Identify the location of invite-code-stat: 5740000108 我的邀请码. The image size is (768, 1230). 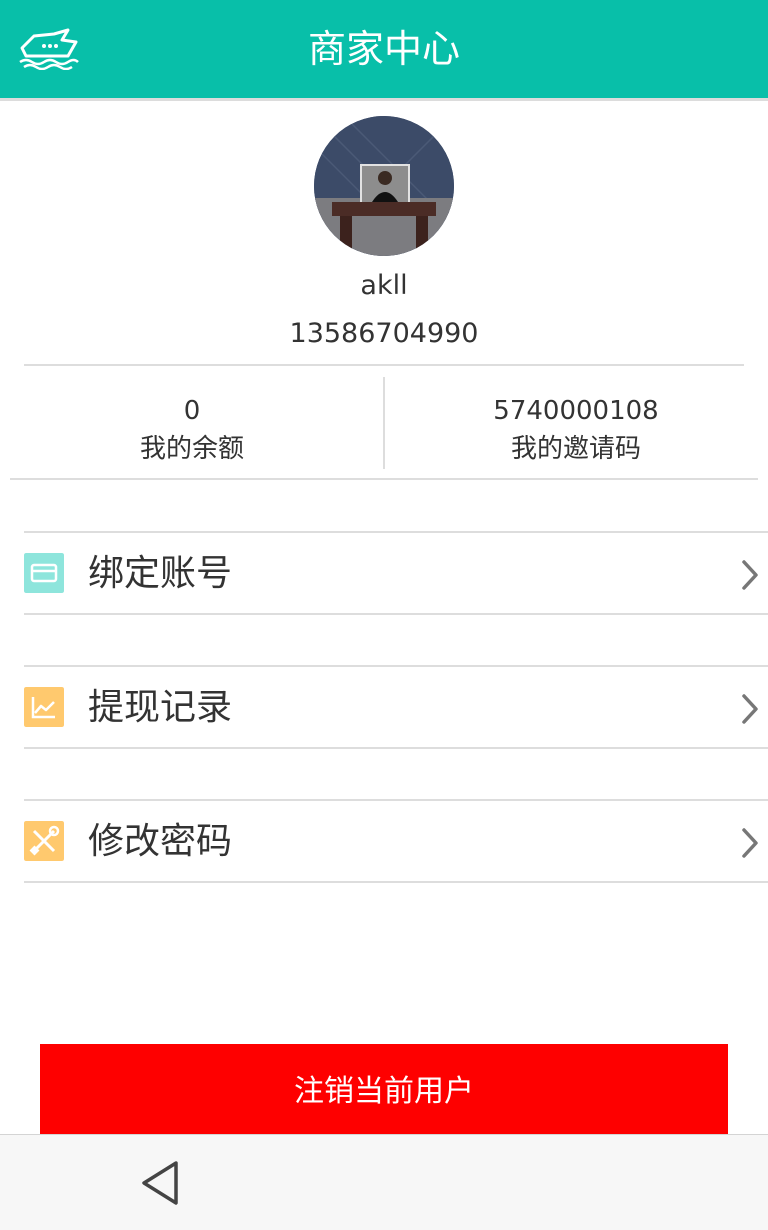
(576, 430).